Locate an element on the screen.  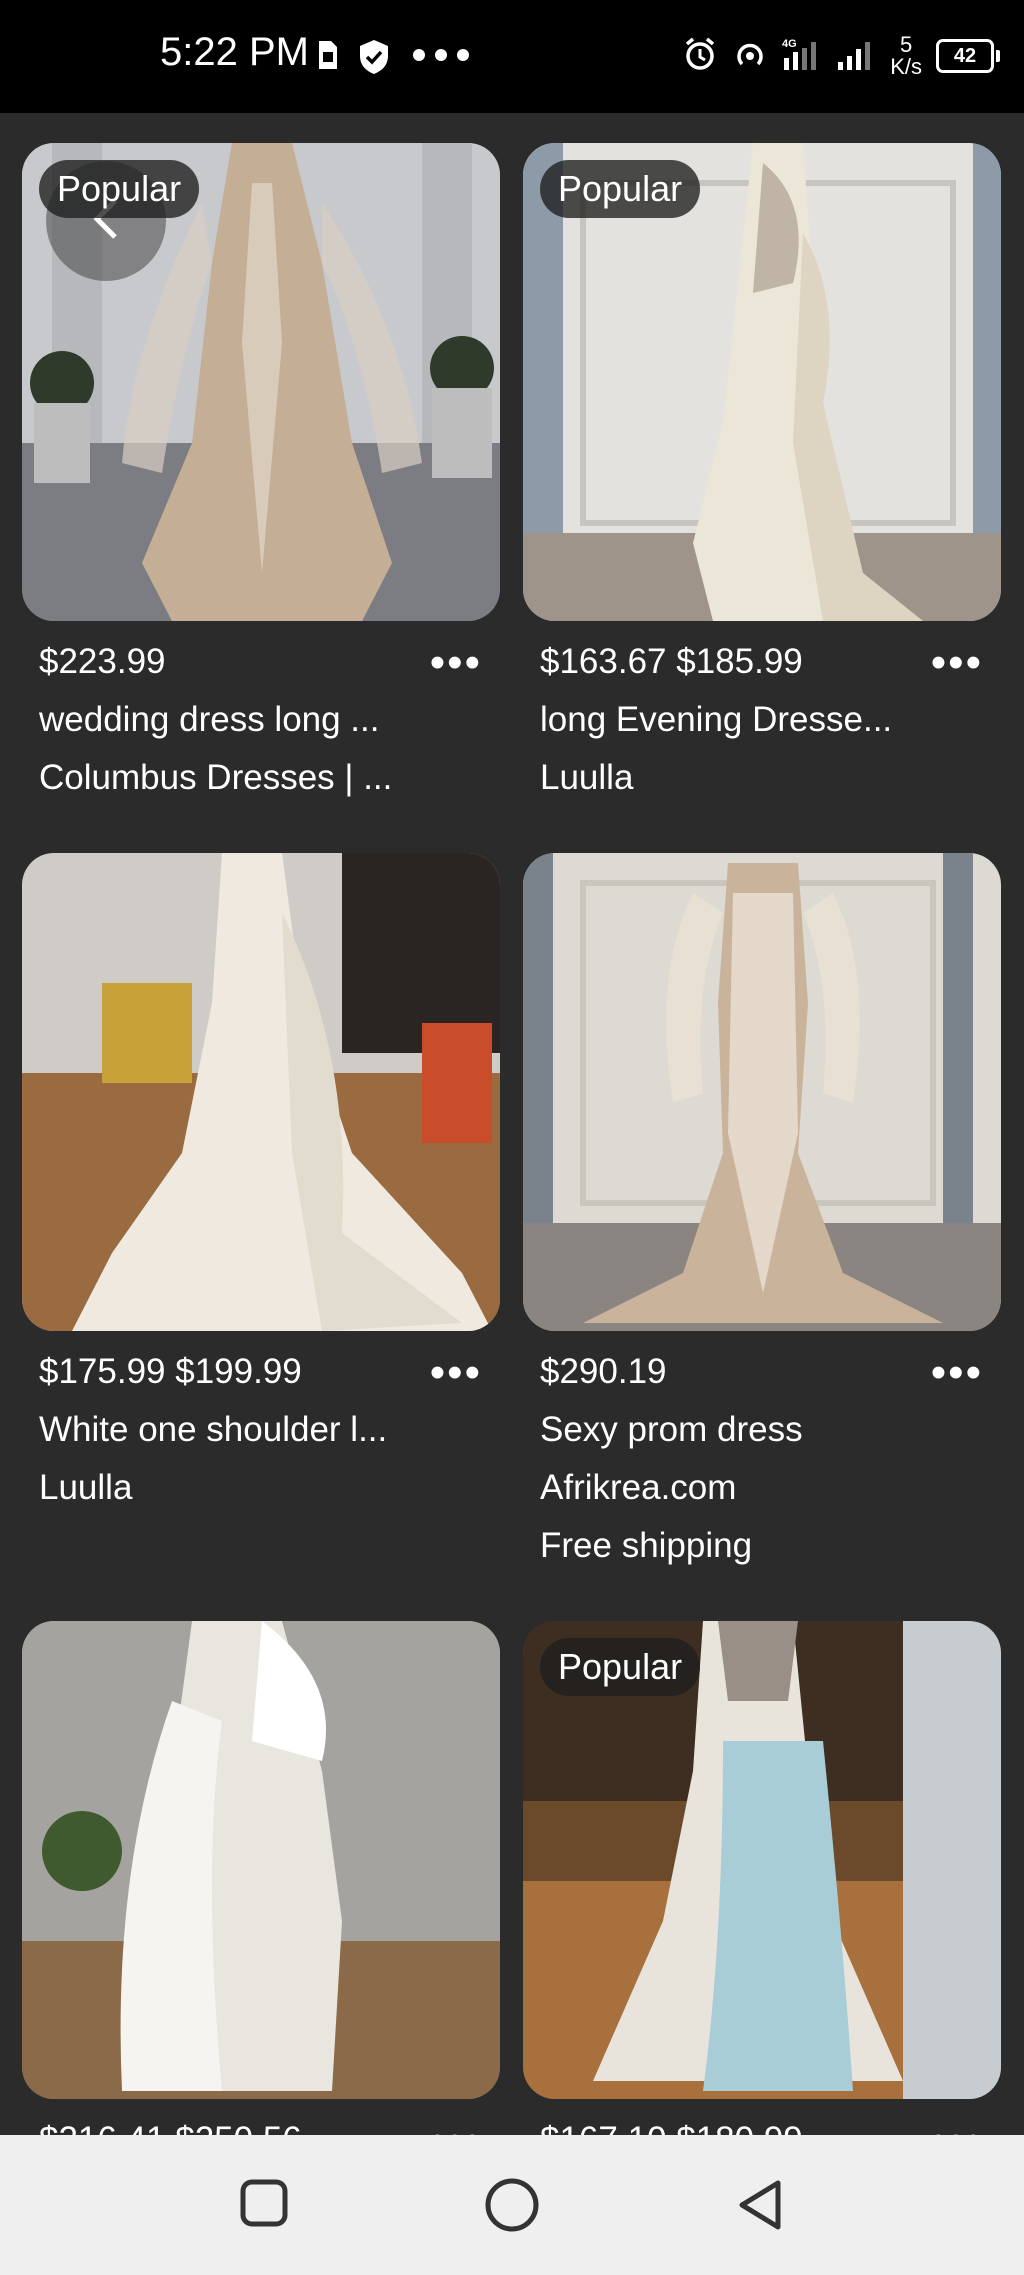
hotspot-icon is located at coordinates (750, 56).